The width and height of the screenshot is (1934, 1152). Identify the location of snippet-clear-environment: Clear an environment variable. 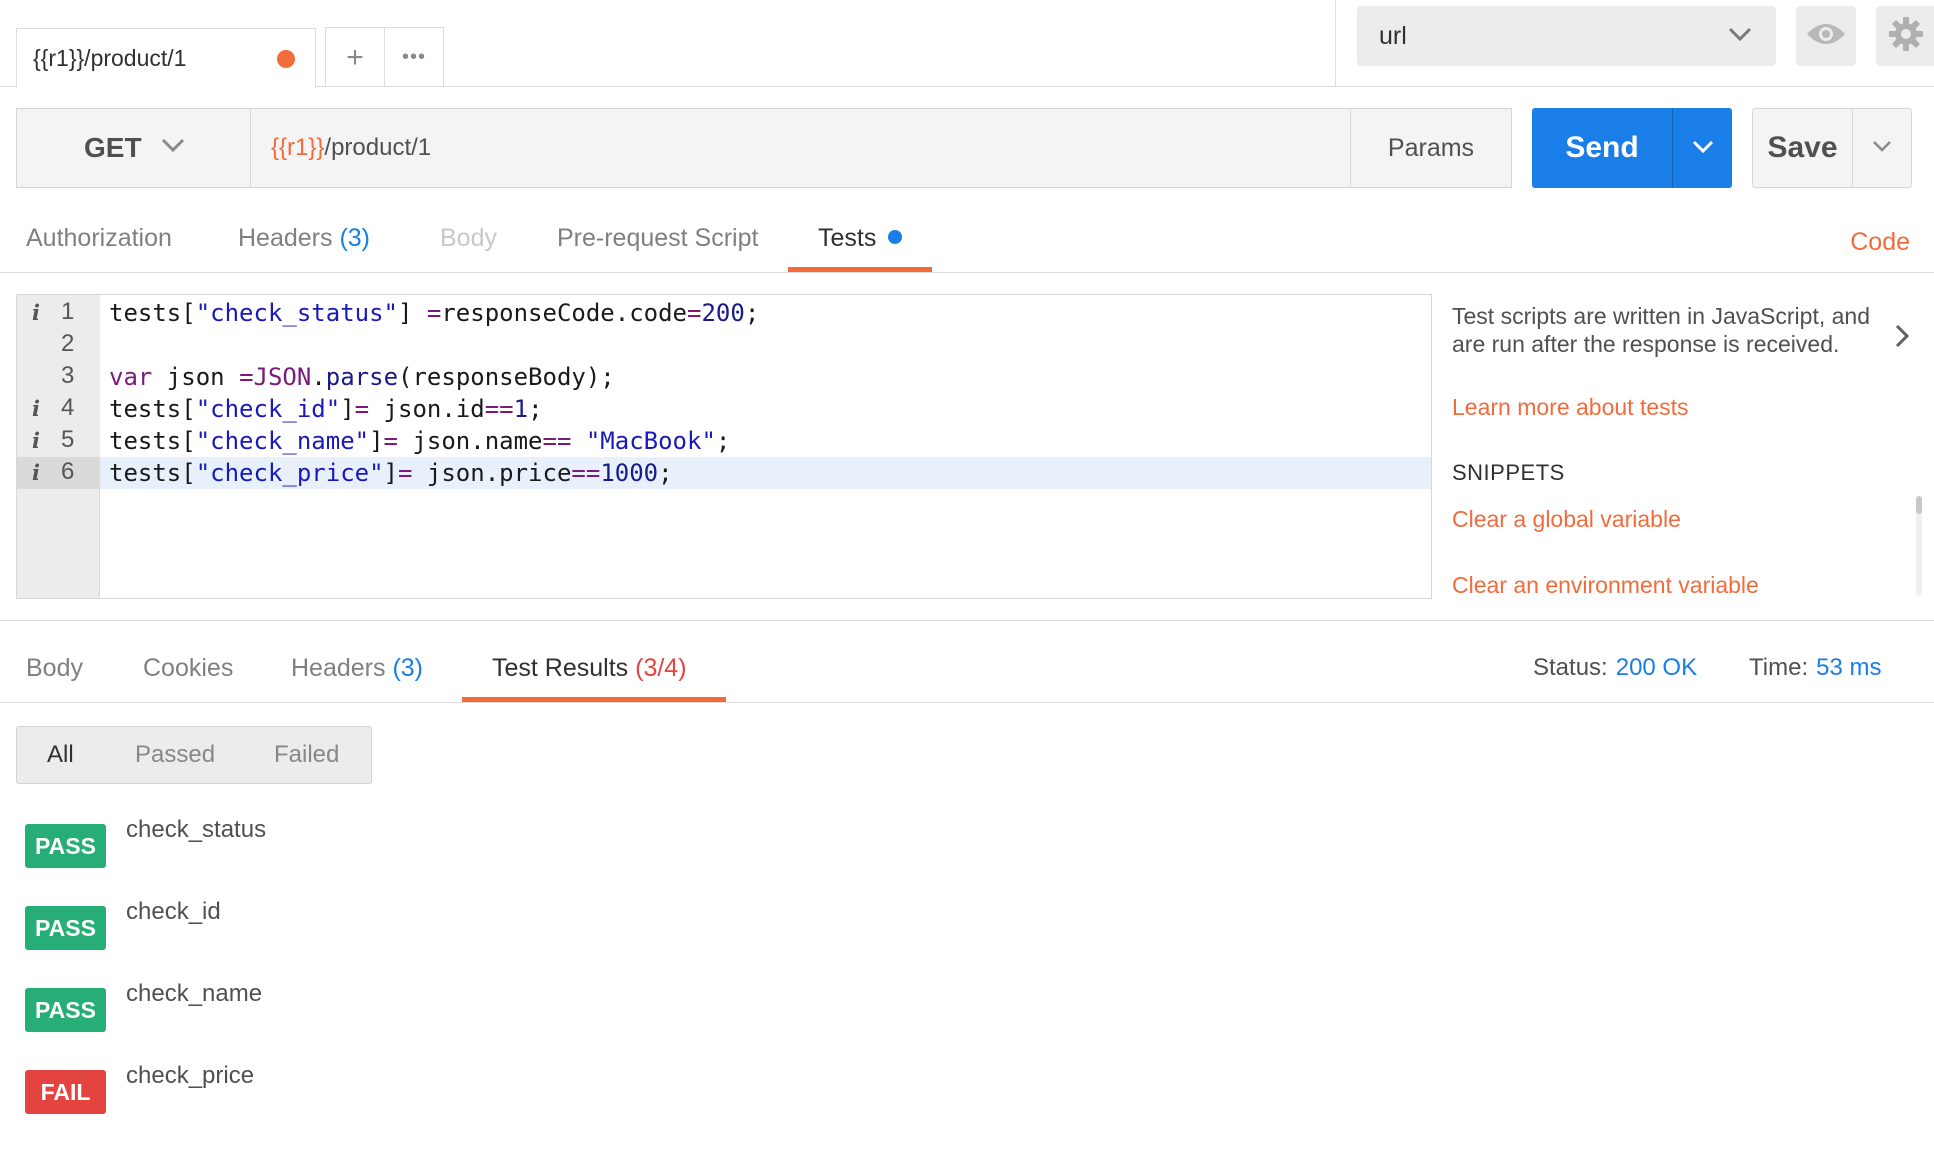
(1605, 585).